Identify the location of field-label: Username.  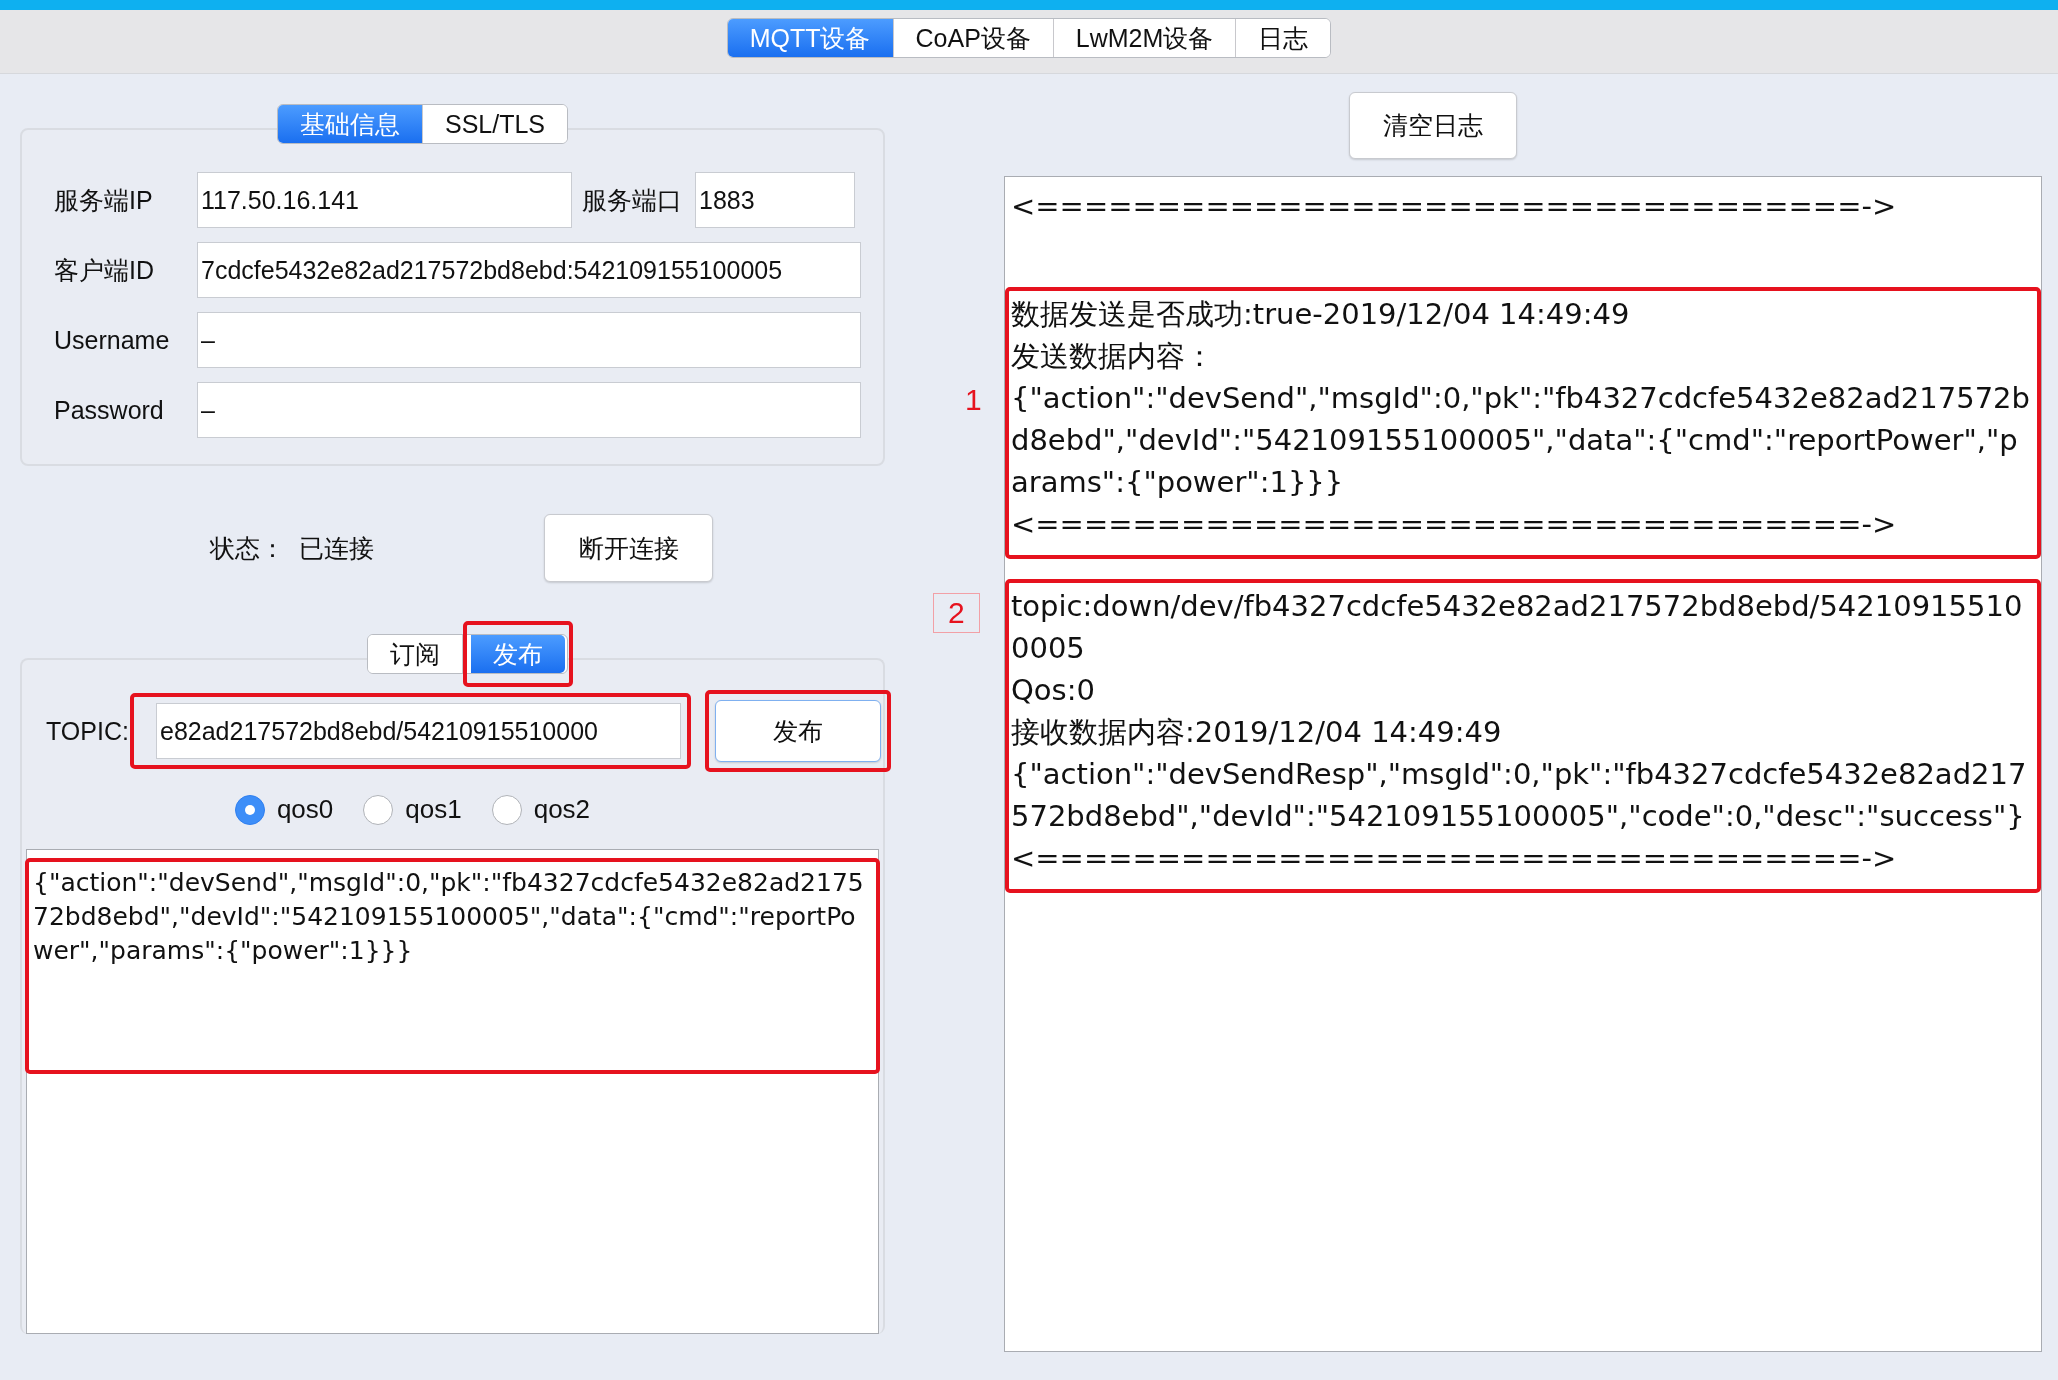
(112, 340).